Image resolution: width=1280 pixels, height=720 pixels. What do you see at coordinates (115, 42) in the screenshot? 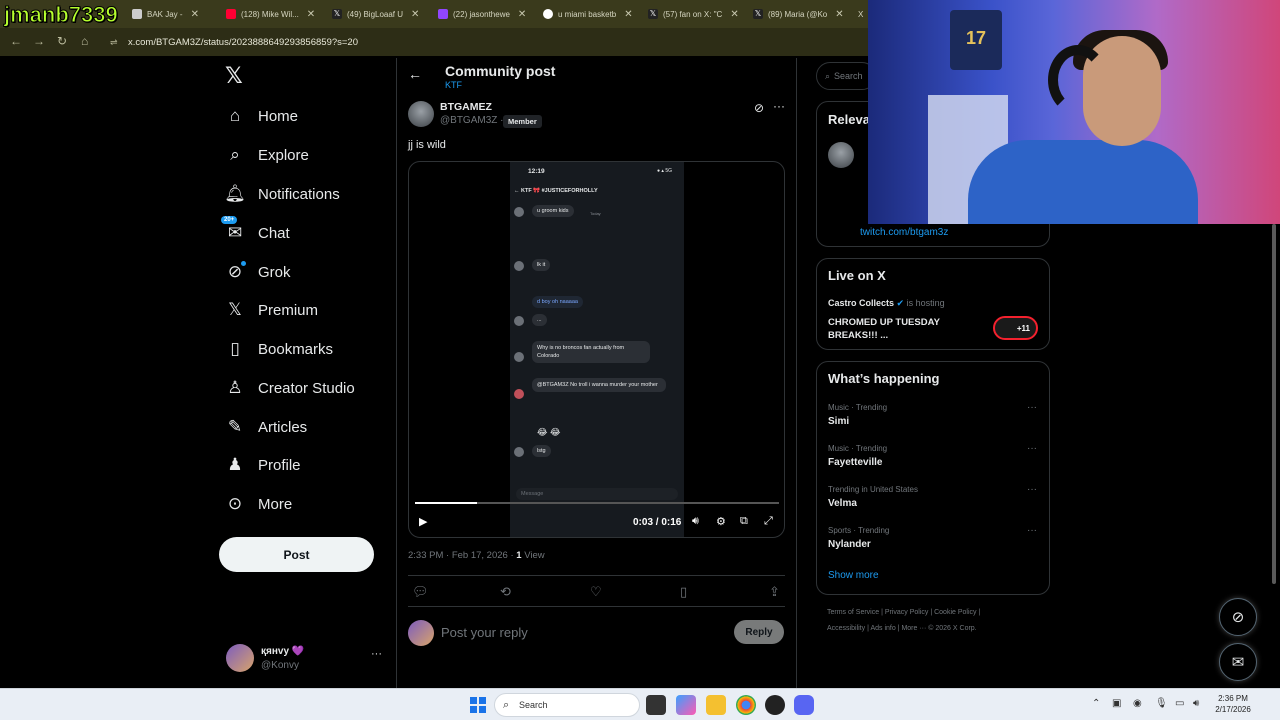
I see `site-info-icon: ⇌` at bounding box center [115, 42].